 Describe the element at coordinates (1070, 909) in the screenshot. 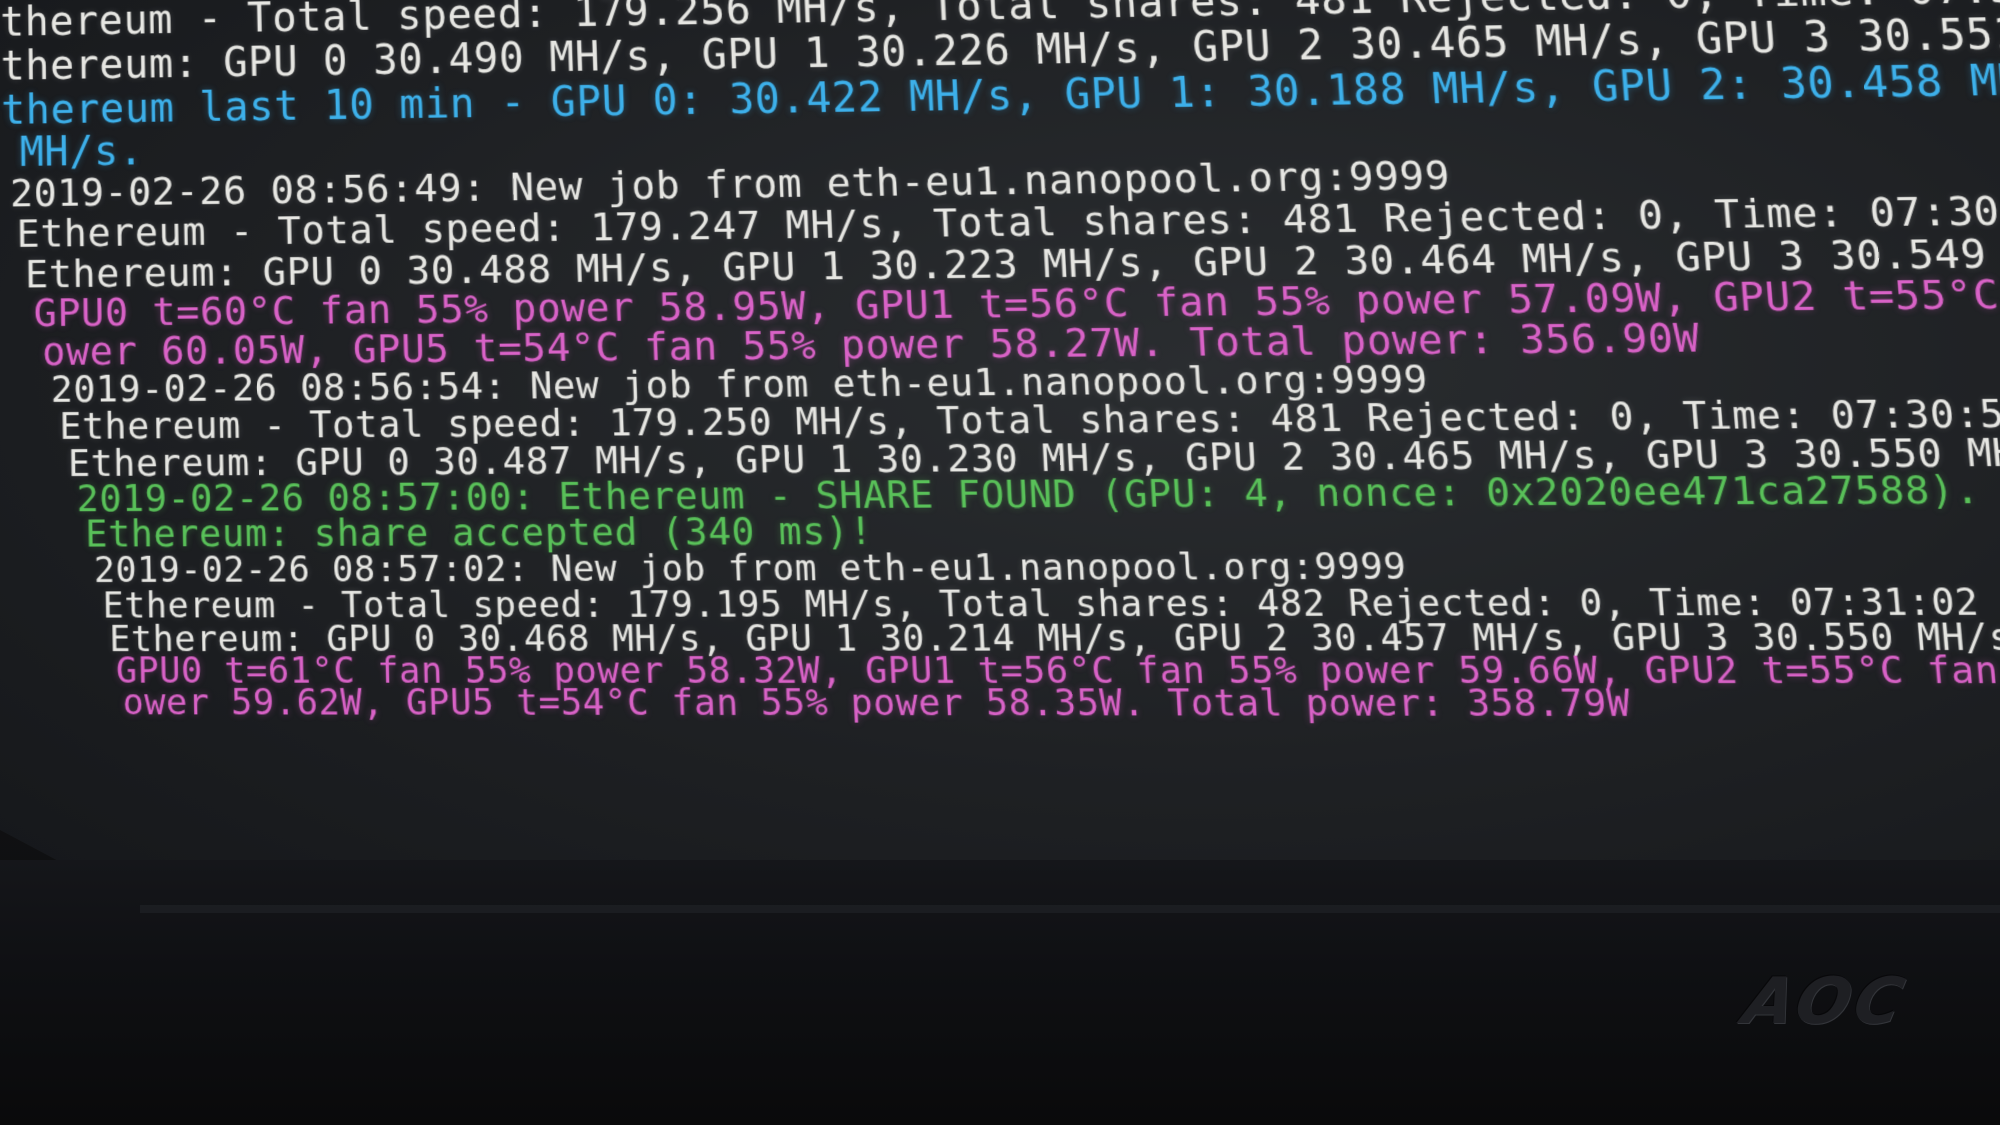

I see `monitor-bezel-edge` at that location.